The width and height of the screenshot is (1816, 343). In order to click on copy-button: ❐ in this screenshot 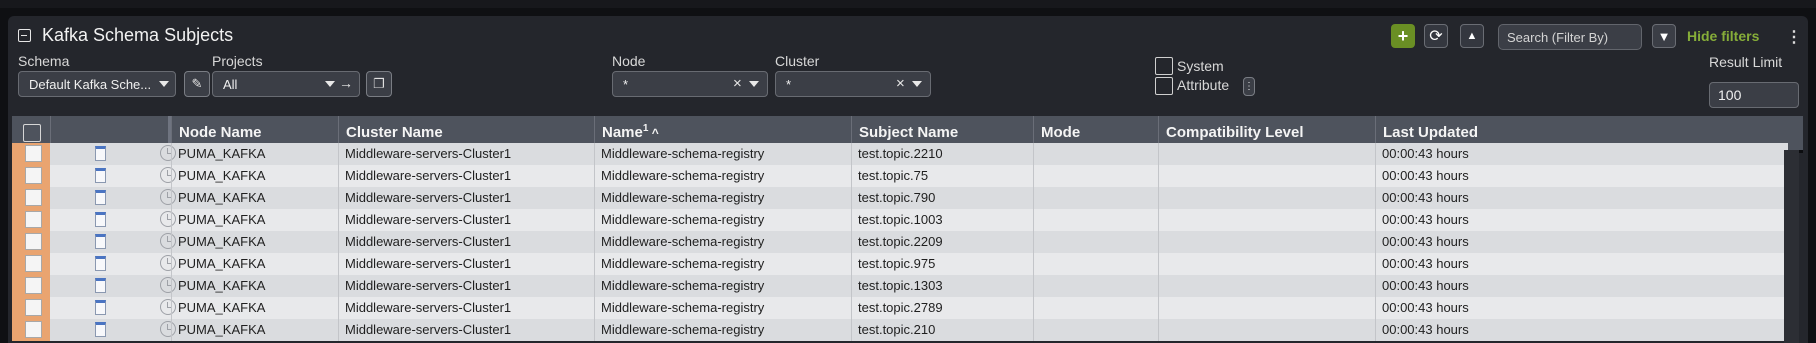, I will do `click(379, 84)`.